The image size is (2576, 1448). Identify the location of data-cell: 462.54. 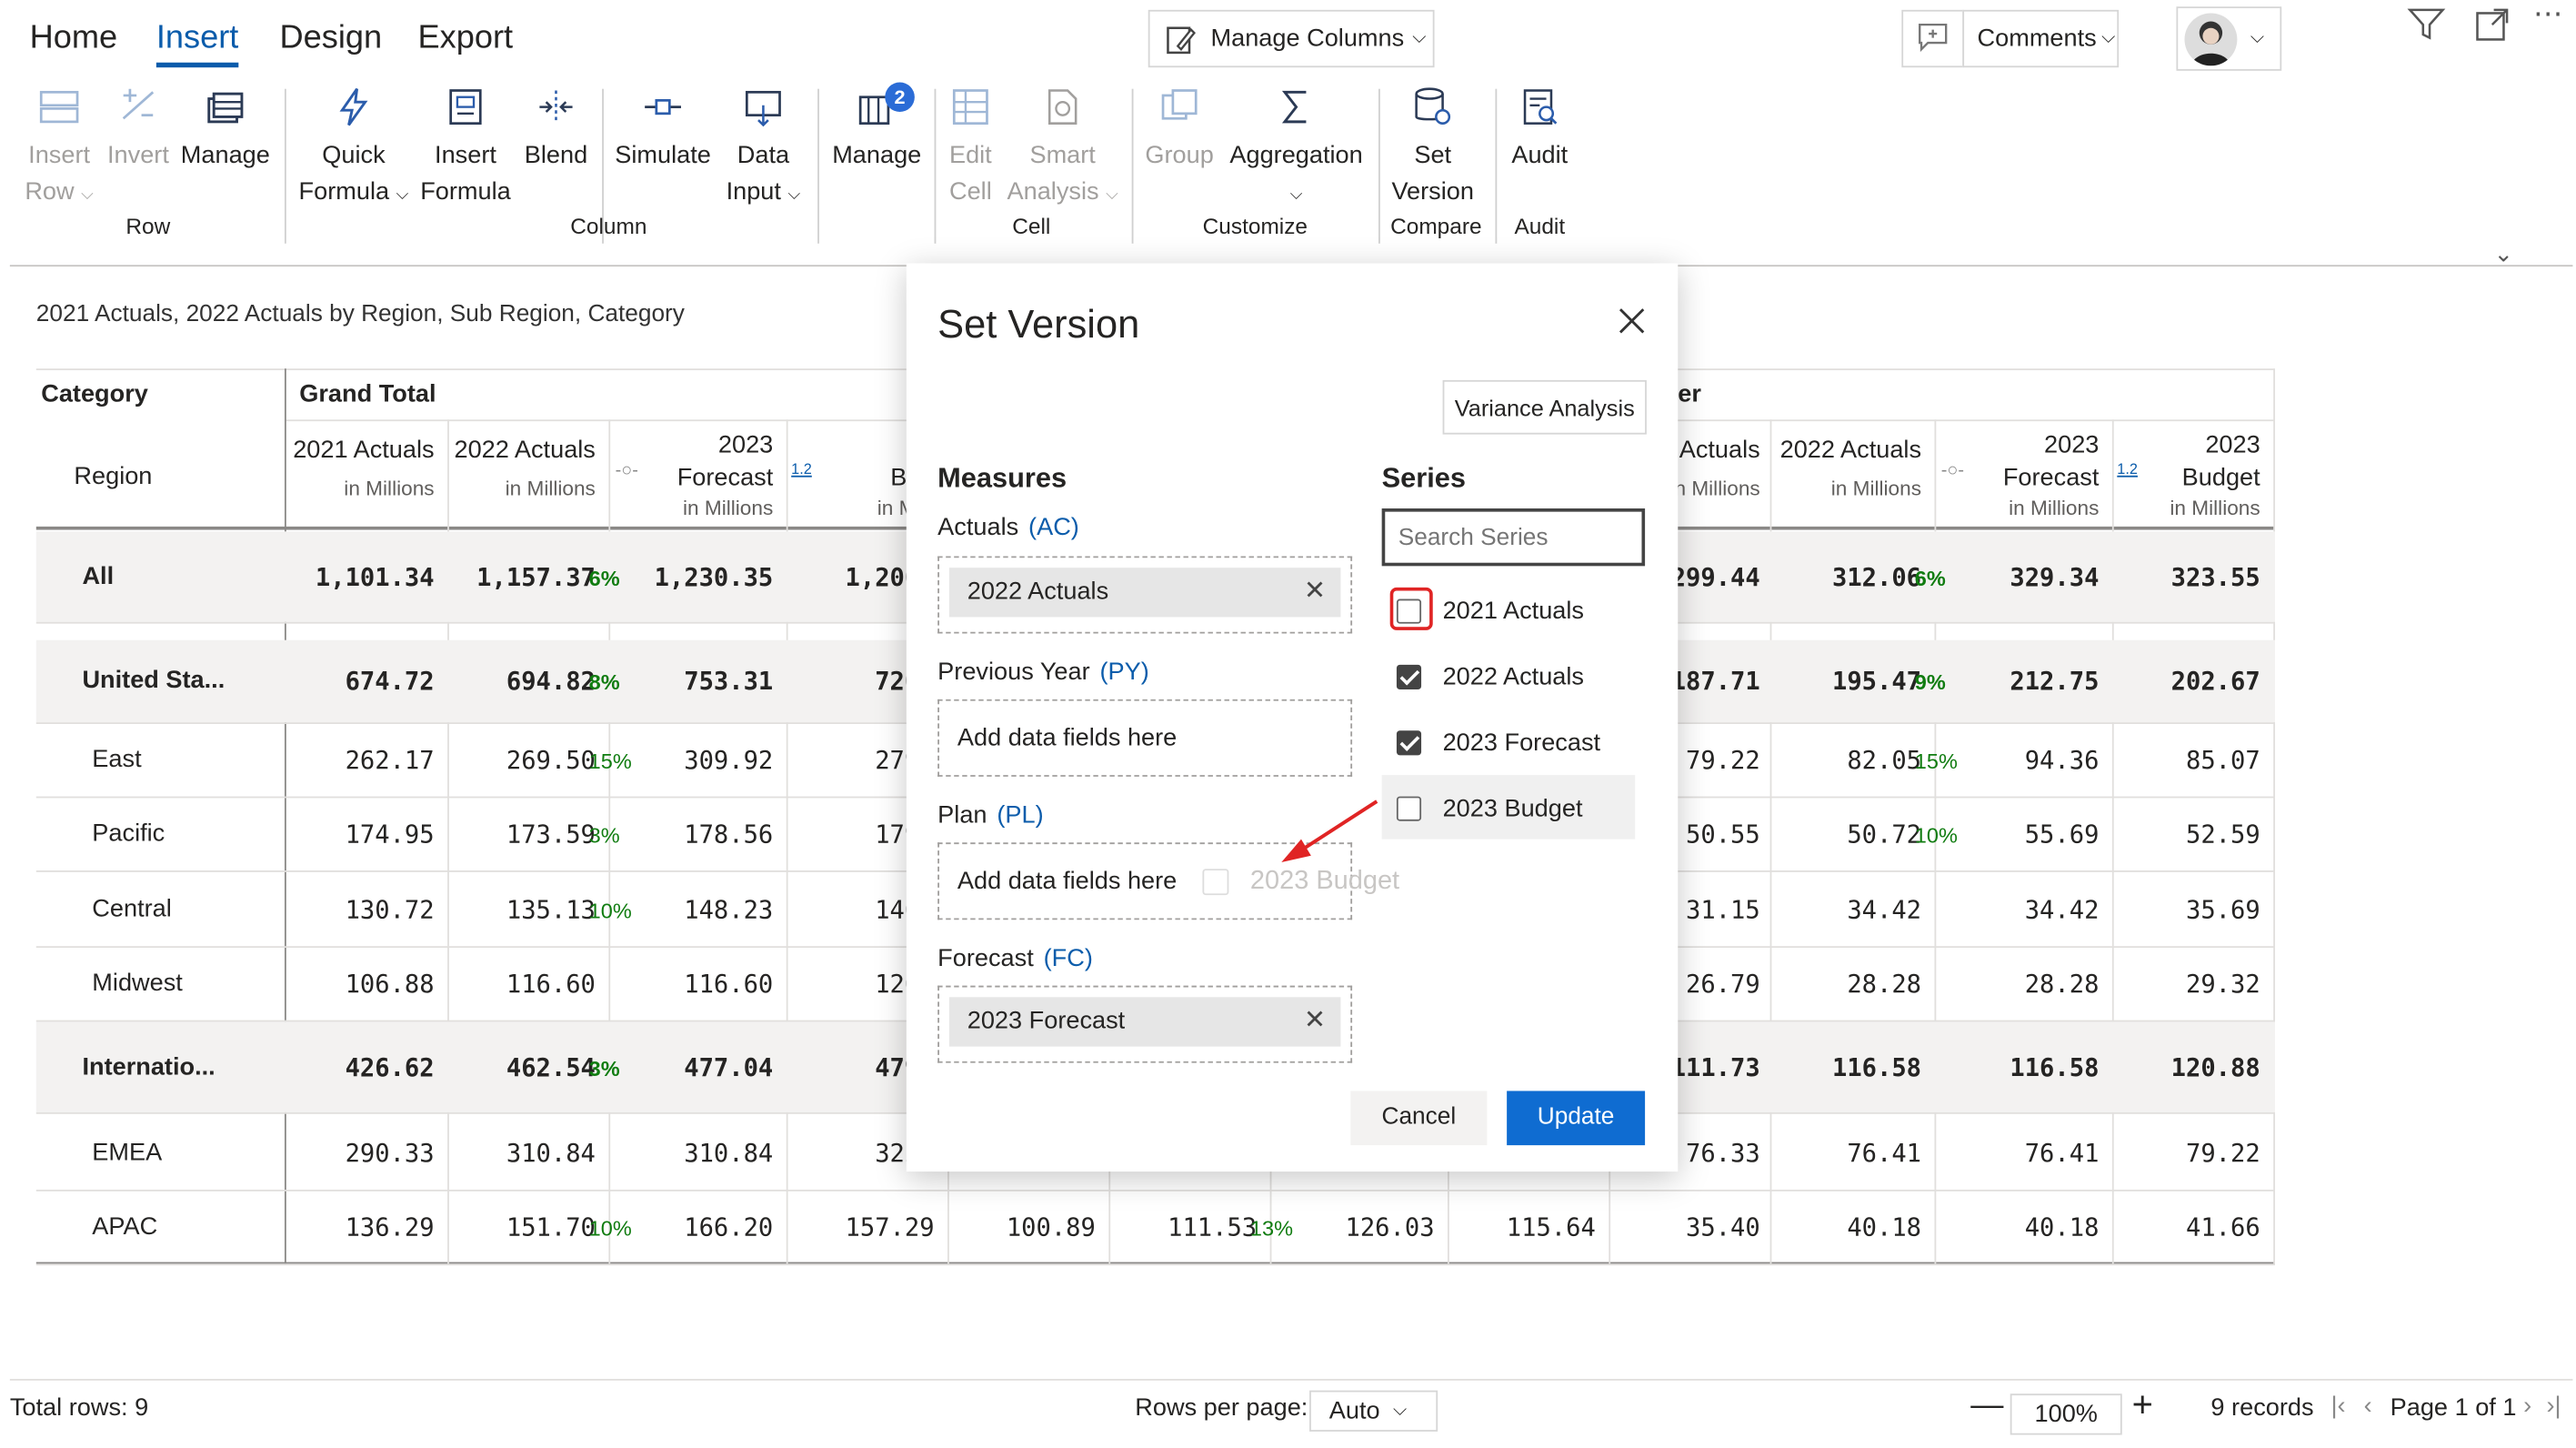
(551, 1066).